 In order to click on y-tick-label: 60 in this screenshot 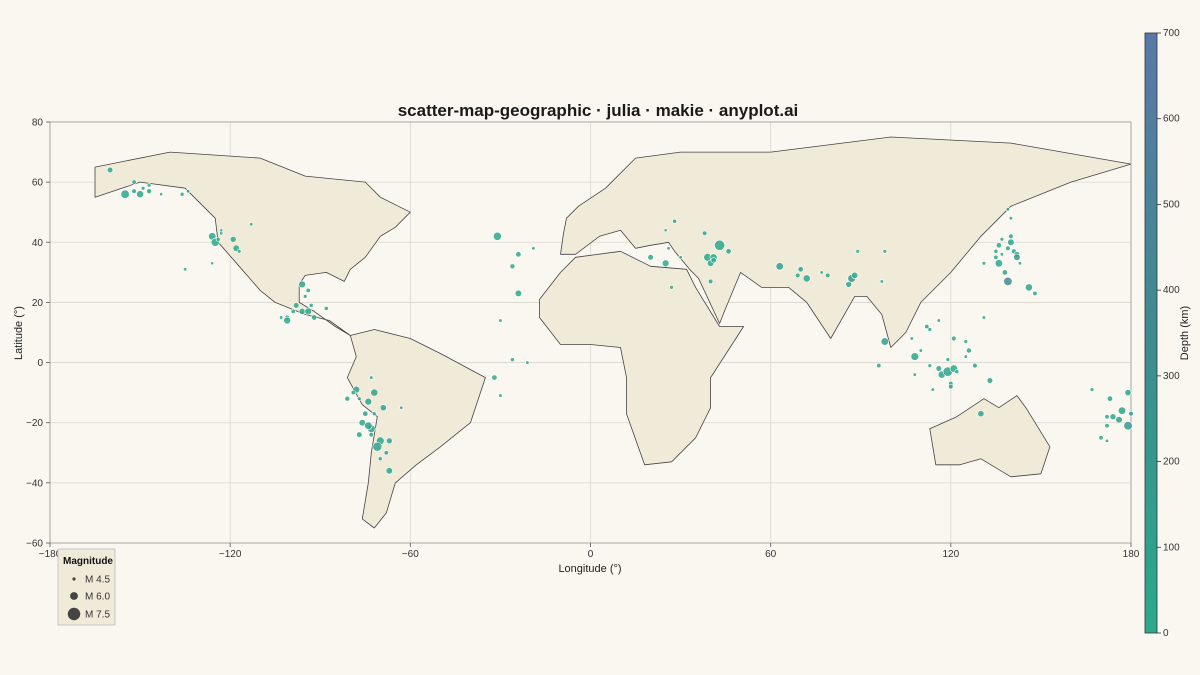, I will do `click(38, 183)`.